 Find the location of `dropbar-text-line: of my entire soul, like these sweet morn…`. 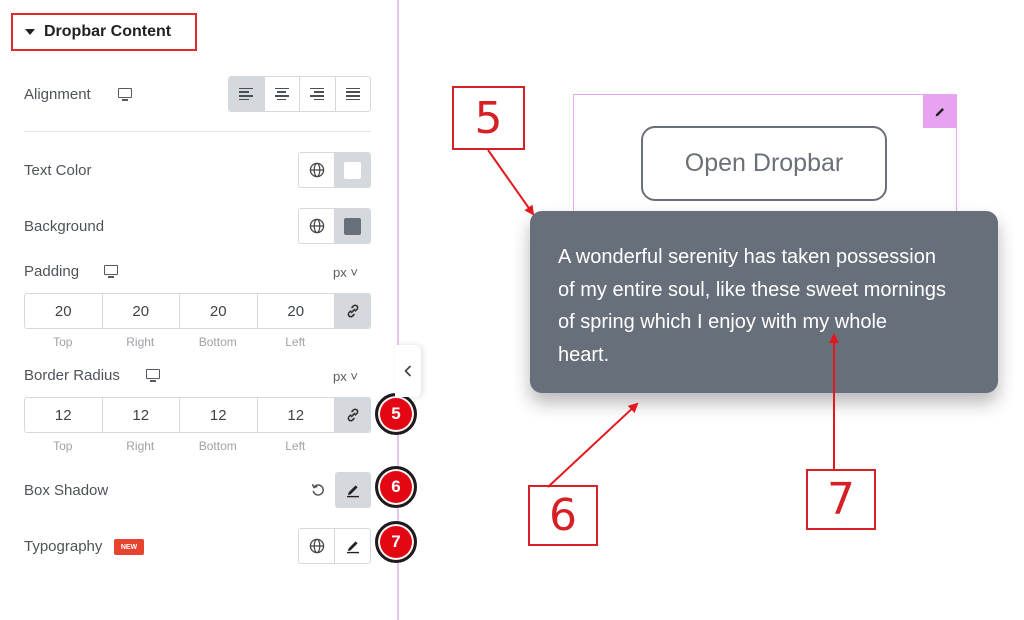

dropbar-text-line: of my entire soul, like these sweet morn… is located at coordinates (752, 289).